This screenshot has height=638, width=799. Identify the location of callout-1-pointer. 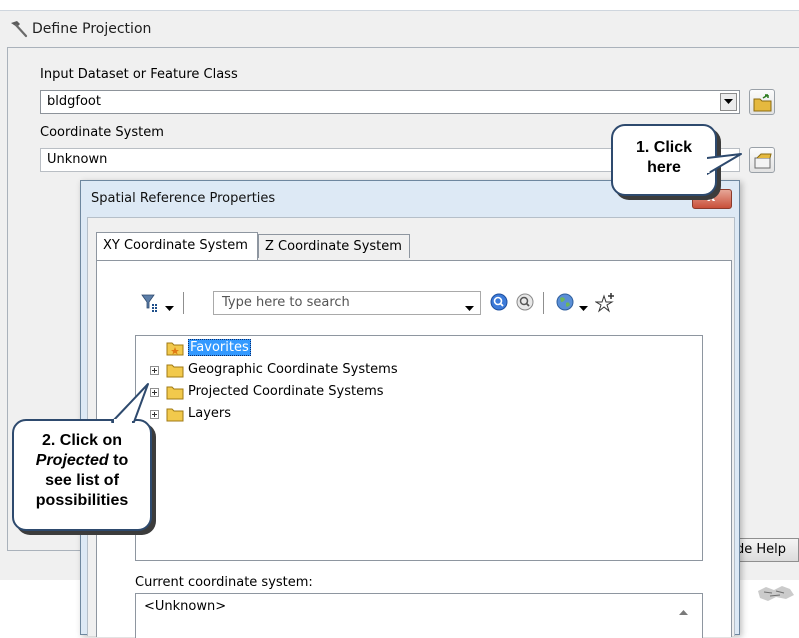
(724, 164).